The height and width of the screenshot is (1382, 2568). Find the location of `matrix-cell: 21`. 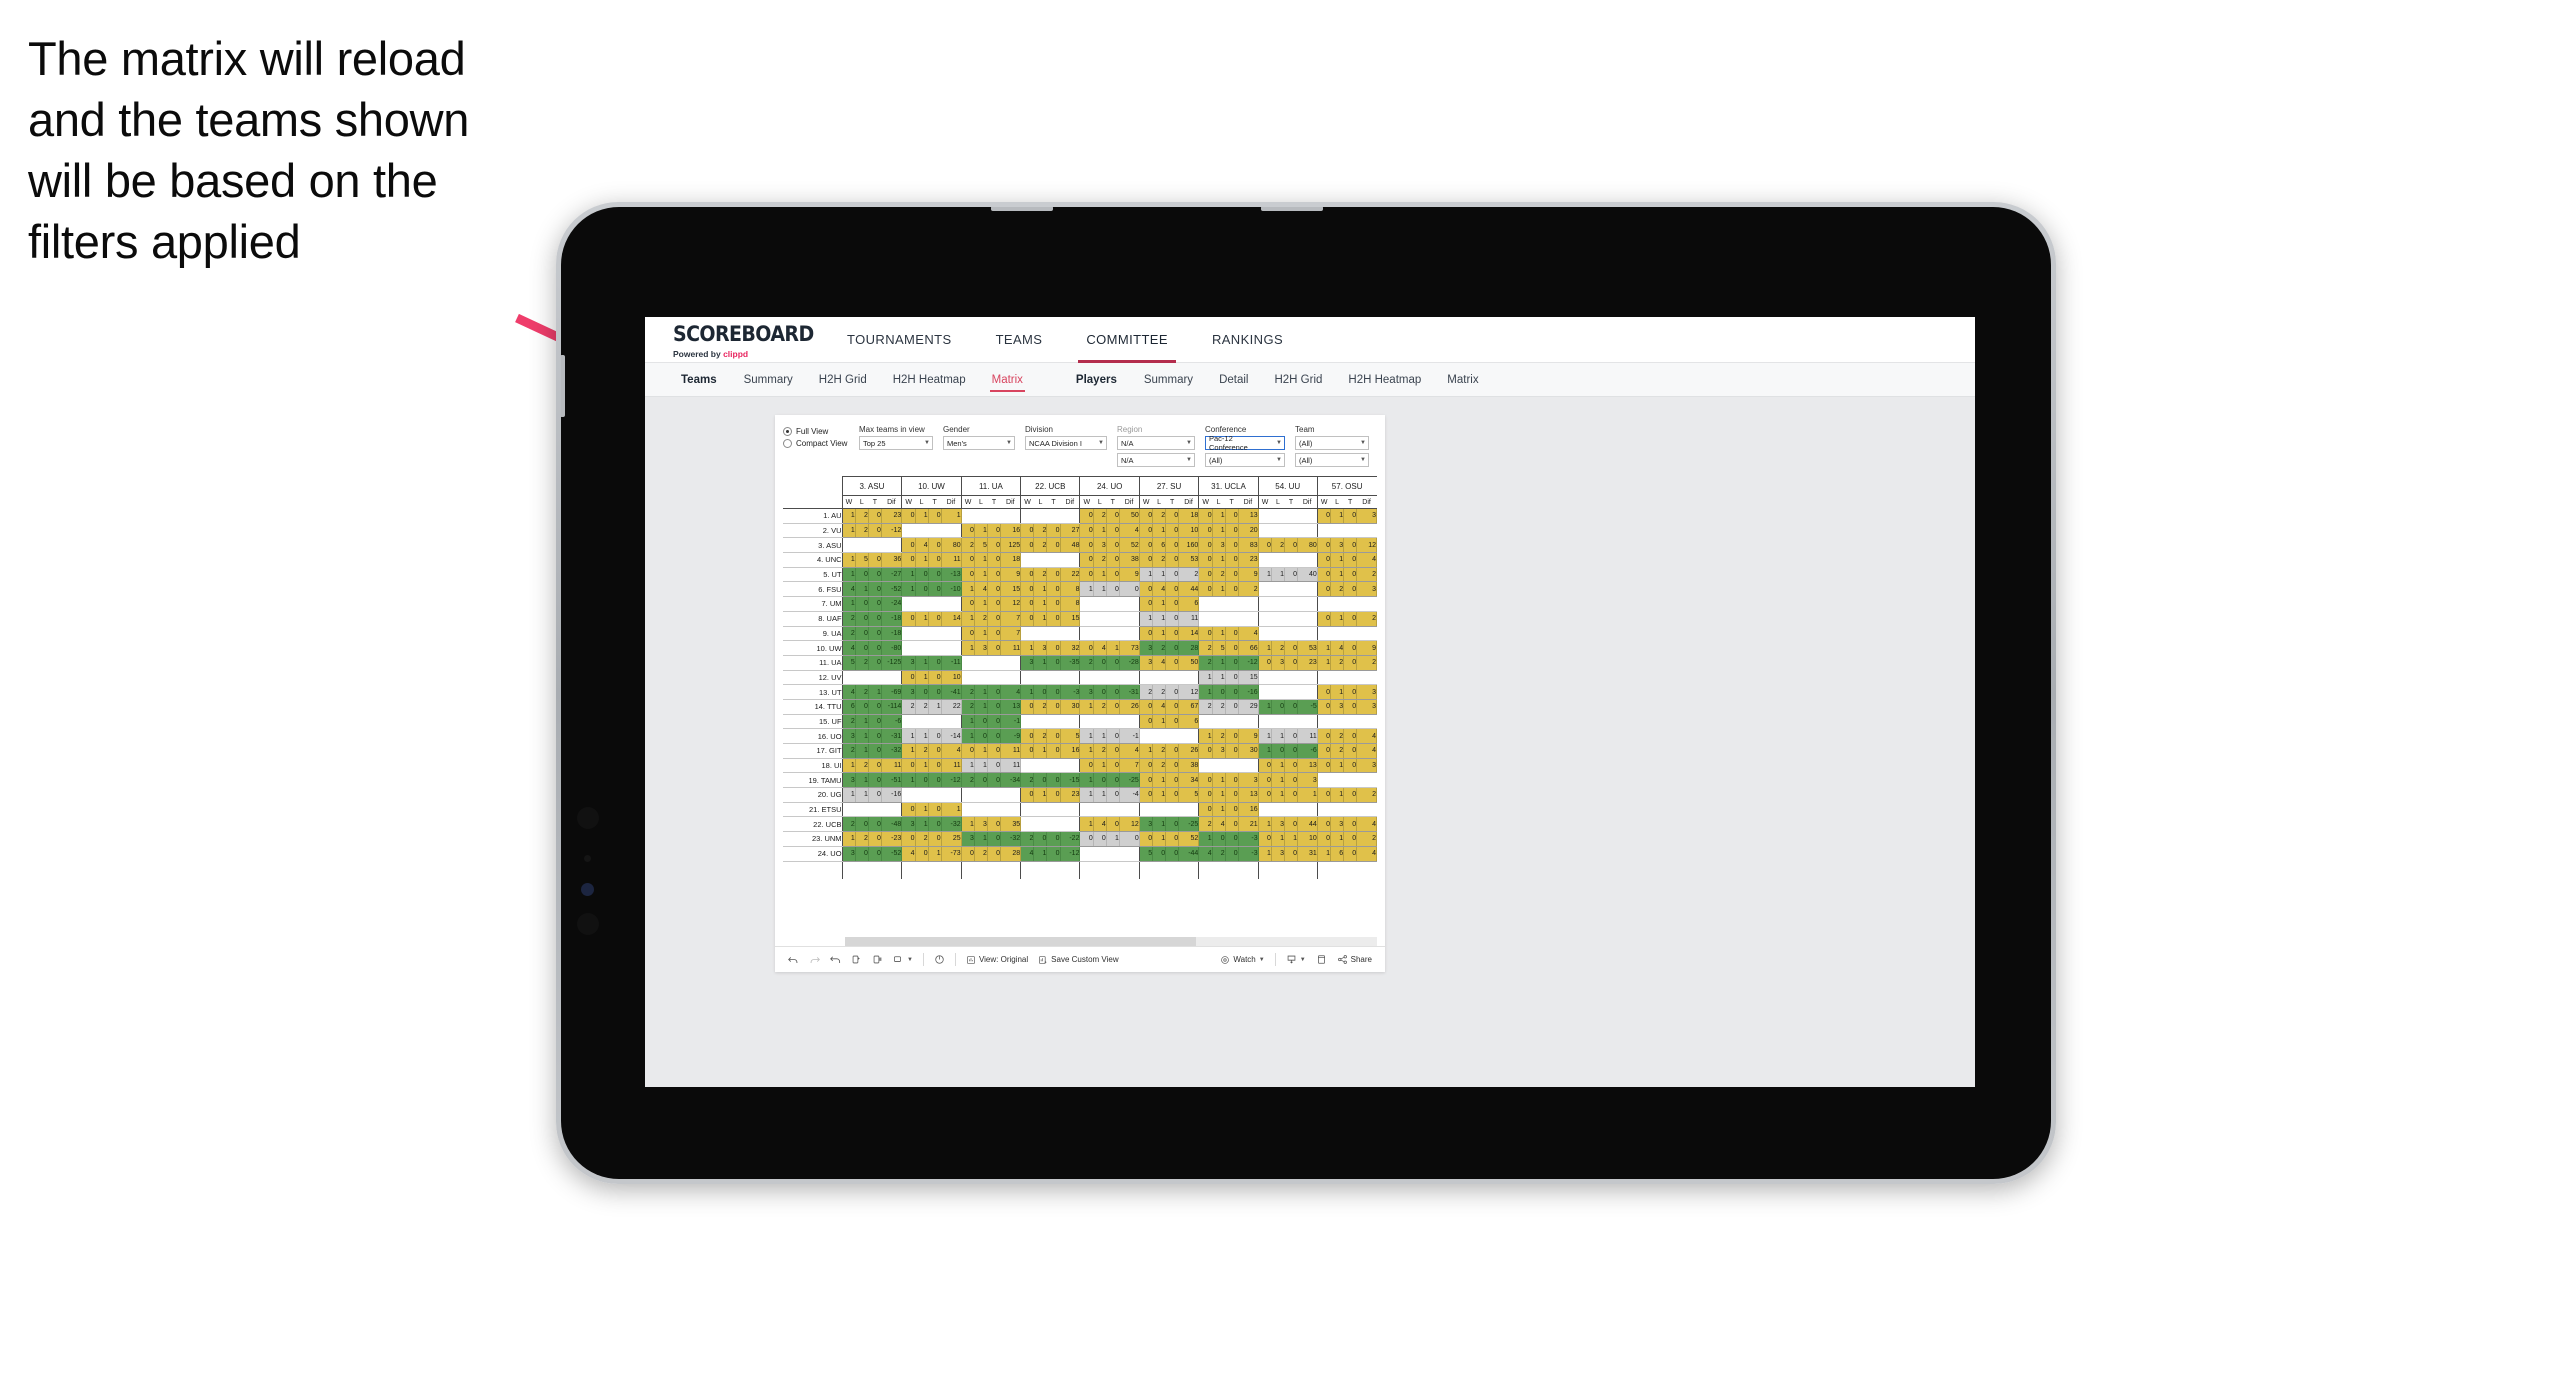

matrix-cell: 21 is located at coordinates (1248, 824).